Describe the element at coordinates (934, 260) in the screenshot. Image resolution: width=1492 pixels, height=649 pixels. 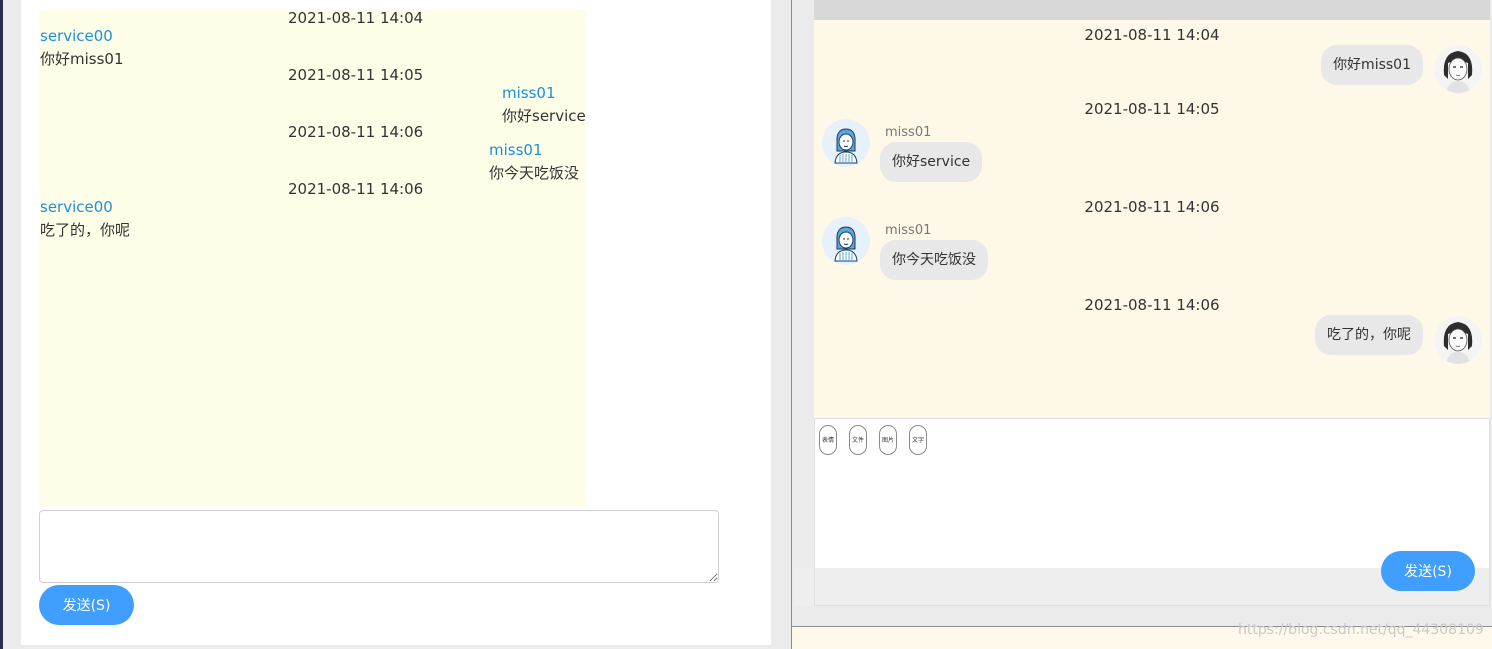
I see `message-bubble: 你今天吃饭没` at that location.